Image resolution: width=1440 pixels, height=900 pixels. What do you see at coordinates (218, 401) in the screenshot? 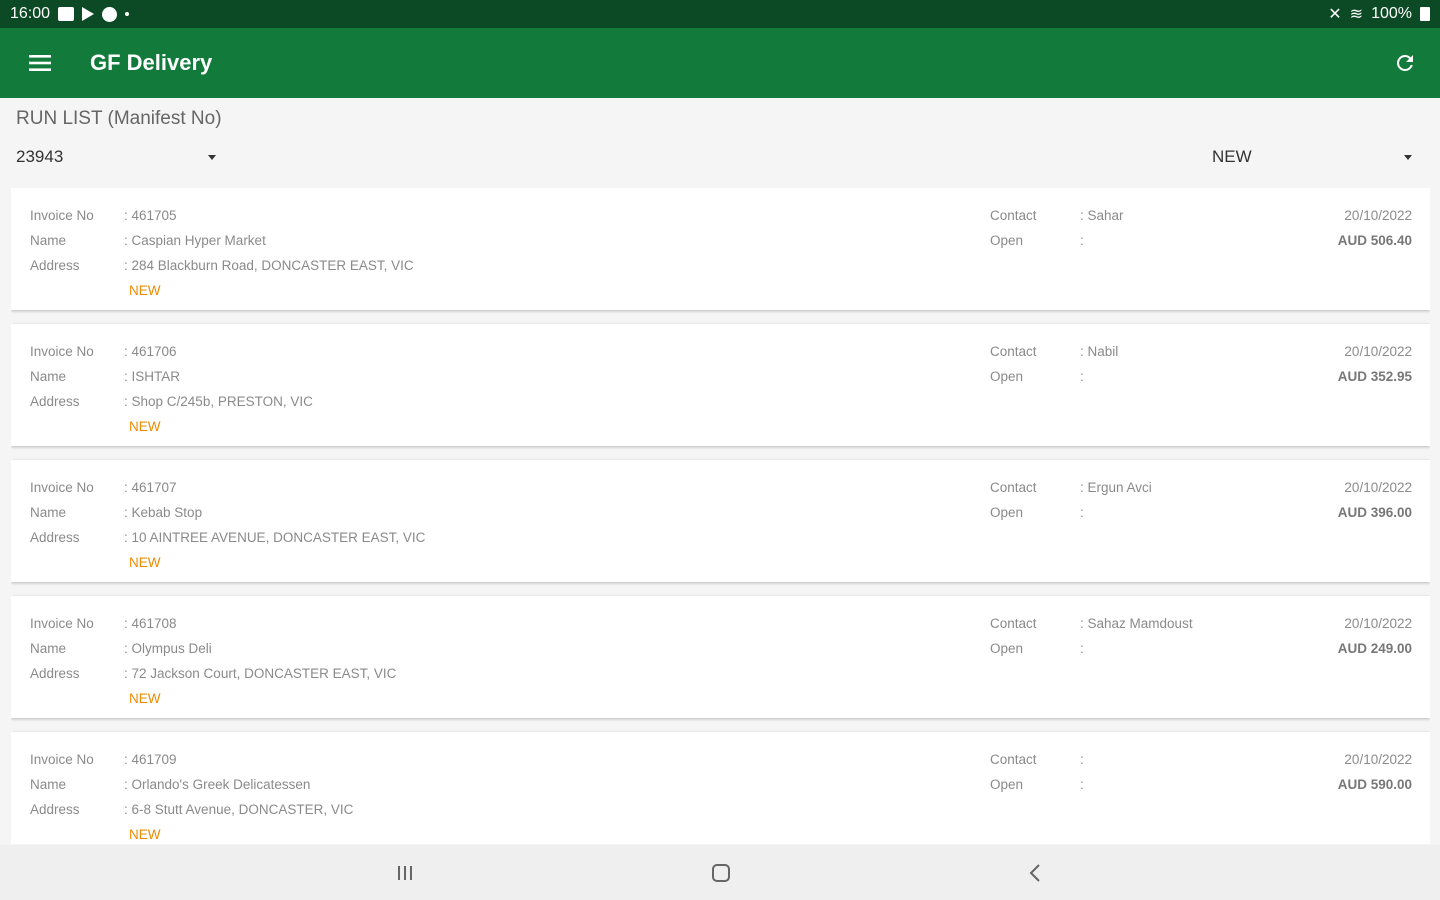
I see `address-value: Shop C/245b, PRESTON, VIC` at bounding box center [218, 401].